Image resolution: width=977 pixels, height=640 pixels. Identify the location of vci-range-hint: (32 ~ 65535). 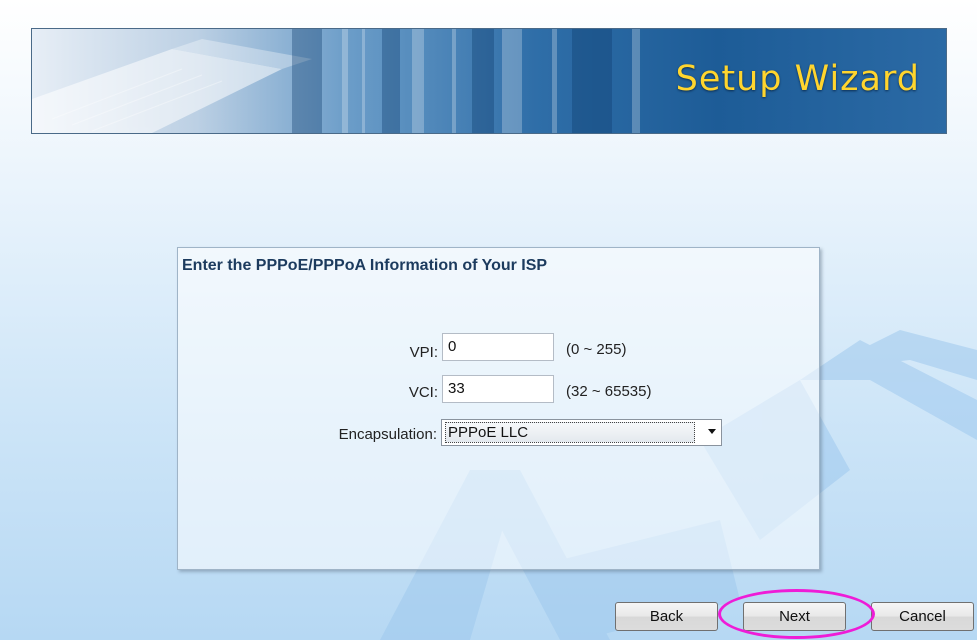
(609, 391).